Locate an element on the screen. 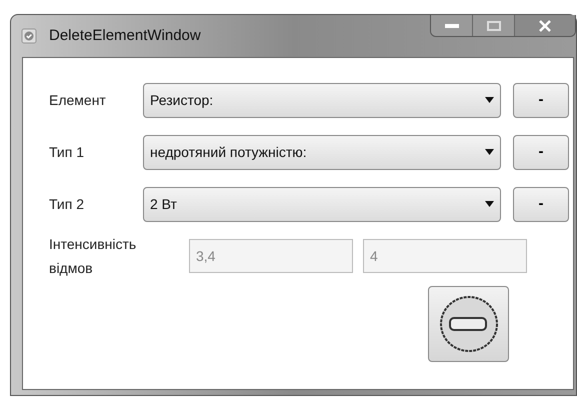 This screenshot has width=577, height=400. delete-button is located at coordinates (468, 324).